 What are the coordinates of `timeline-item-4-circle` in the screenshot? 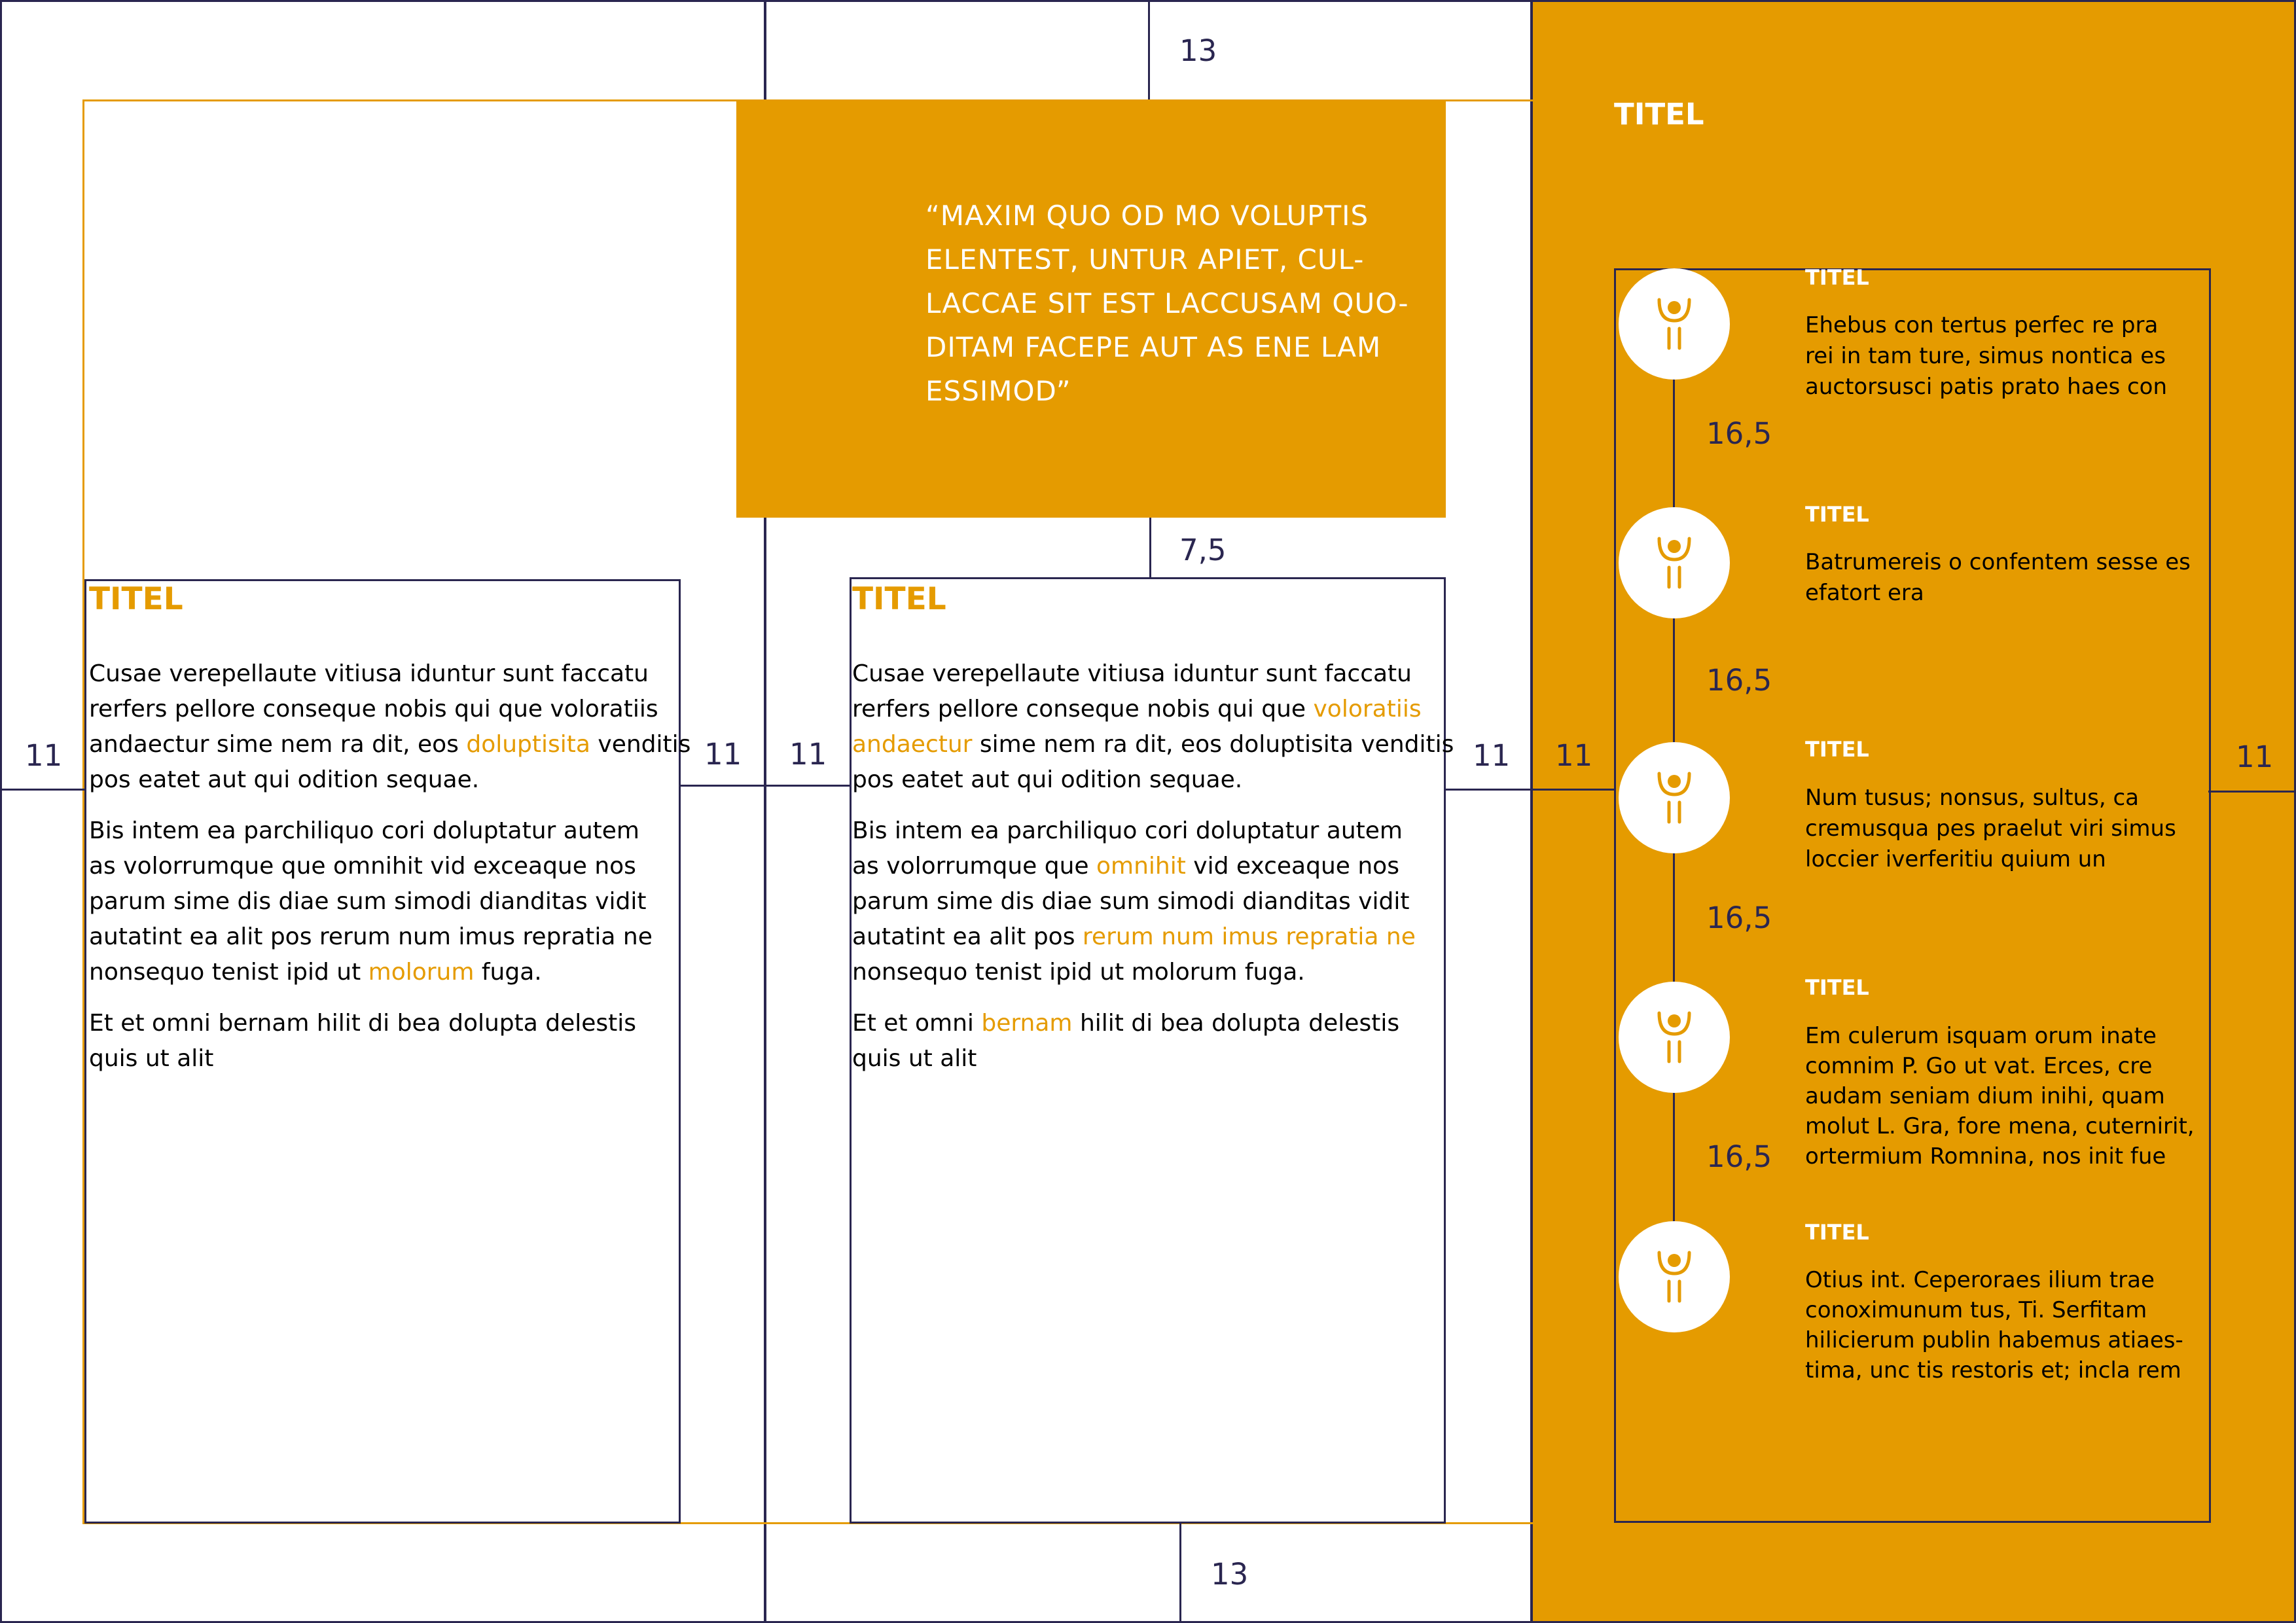 It's located at (1674, 1037).